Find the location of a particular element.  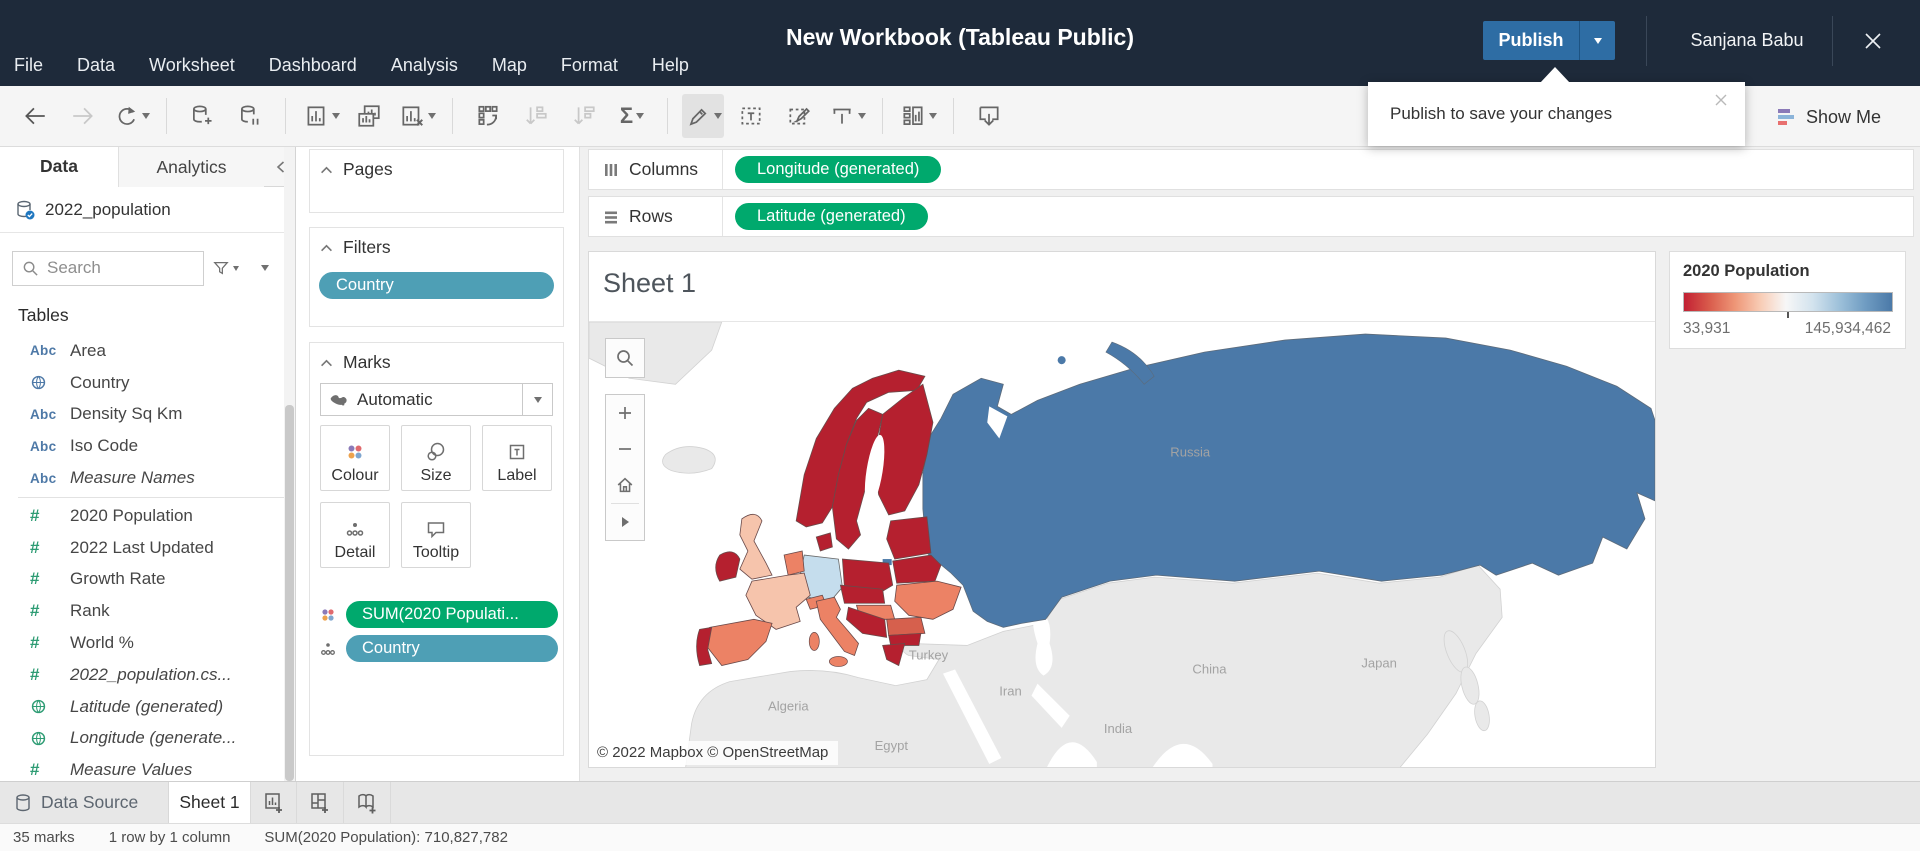

menu-help: Help is located at coordinates (670, 65).